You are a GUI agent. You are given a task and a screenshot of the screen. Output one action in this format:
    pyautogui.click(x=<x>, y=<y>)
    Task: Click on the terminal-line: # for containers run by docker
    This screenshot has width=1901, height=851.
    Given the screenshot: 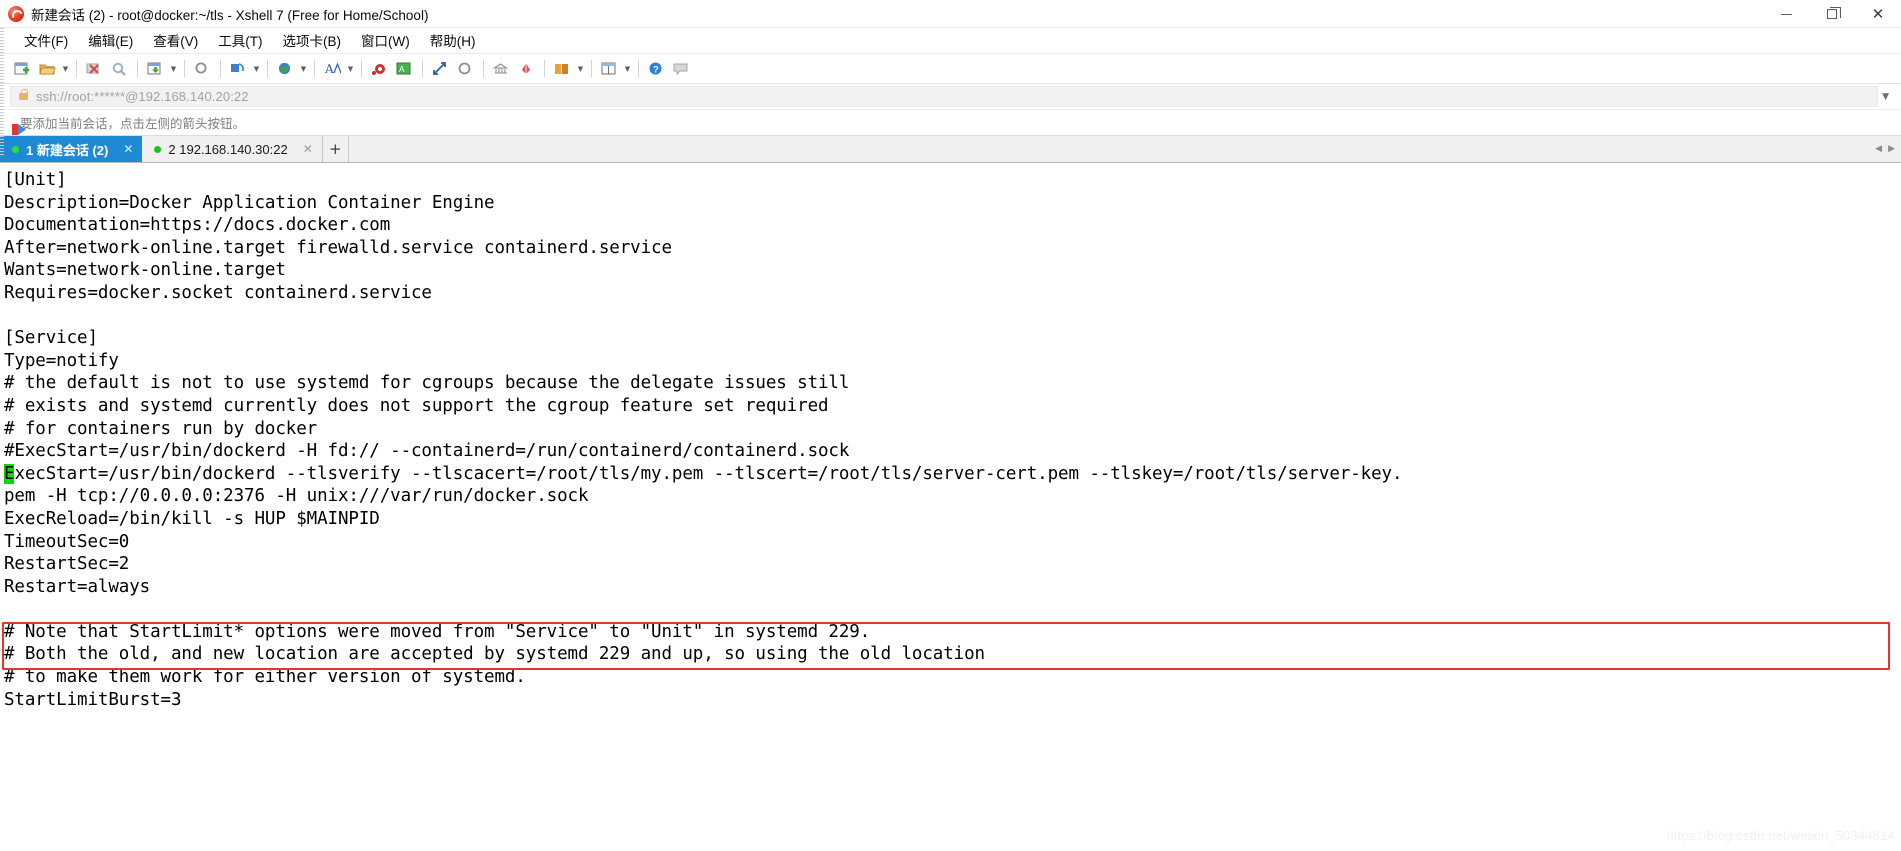 What is the action you would take?
    pyautogui.click(x=161, y=428)
    